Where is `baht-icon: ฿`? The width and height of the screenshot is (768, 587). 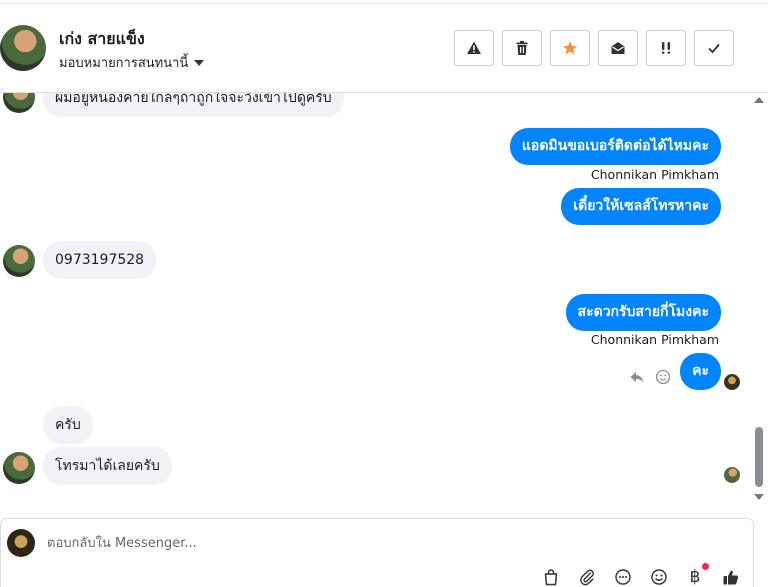
baht-icon: ฿ is located at coordinates (695, 577).